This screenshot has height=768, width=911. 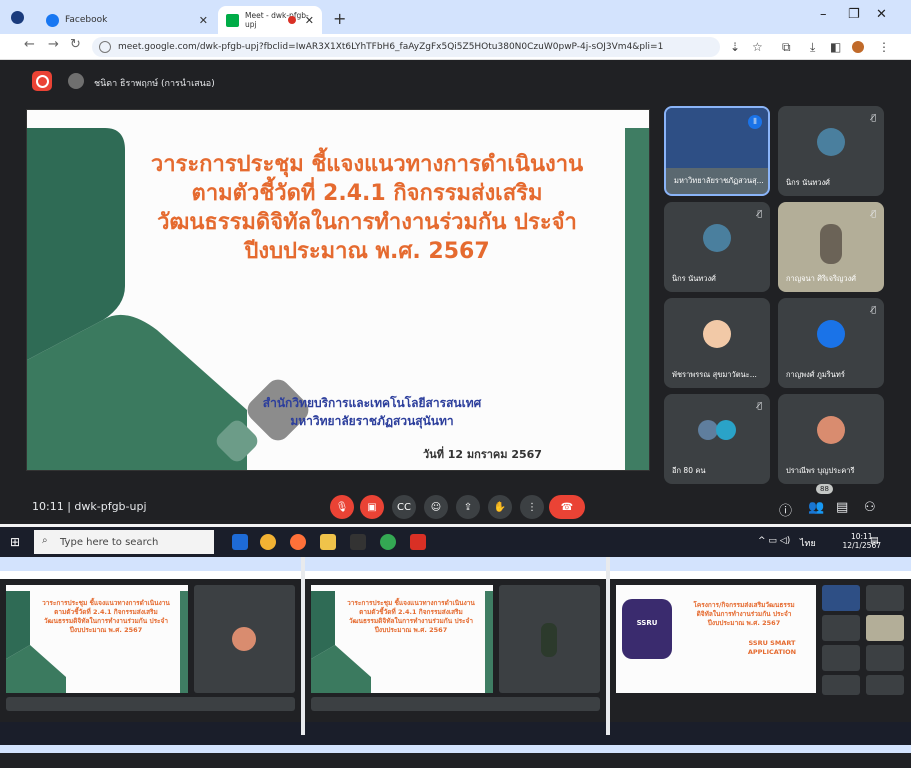 What do you see at coordinates (404, 507) in the screenshot?
I see `captions-button: CC` at bounding box center [404, 507].